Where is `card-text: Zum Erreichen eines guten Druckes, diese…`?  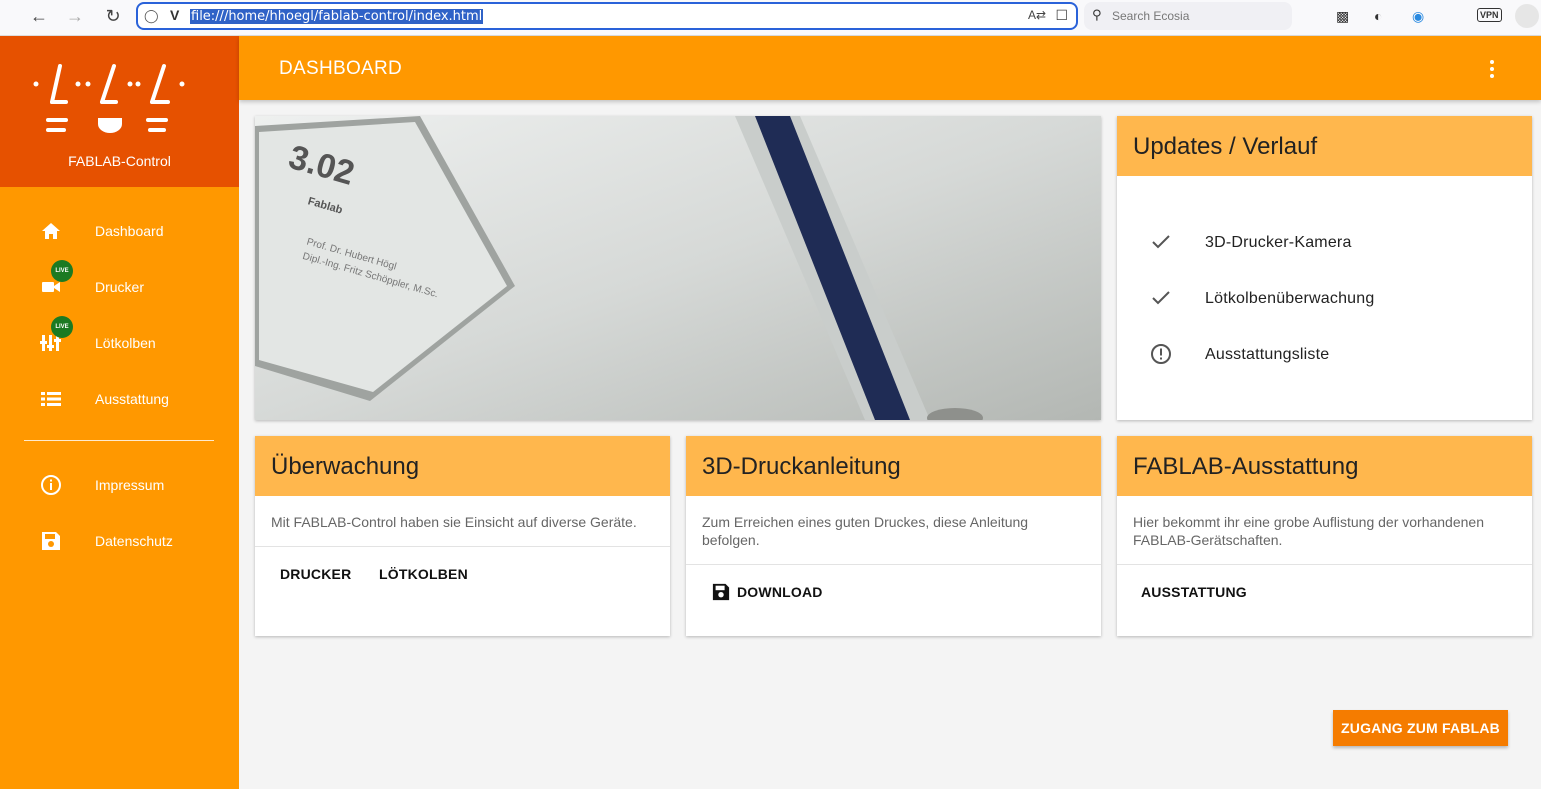 card-text: Zum Erreichen eines guten Druckes, diese… is located at coordinates (865, 531).